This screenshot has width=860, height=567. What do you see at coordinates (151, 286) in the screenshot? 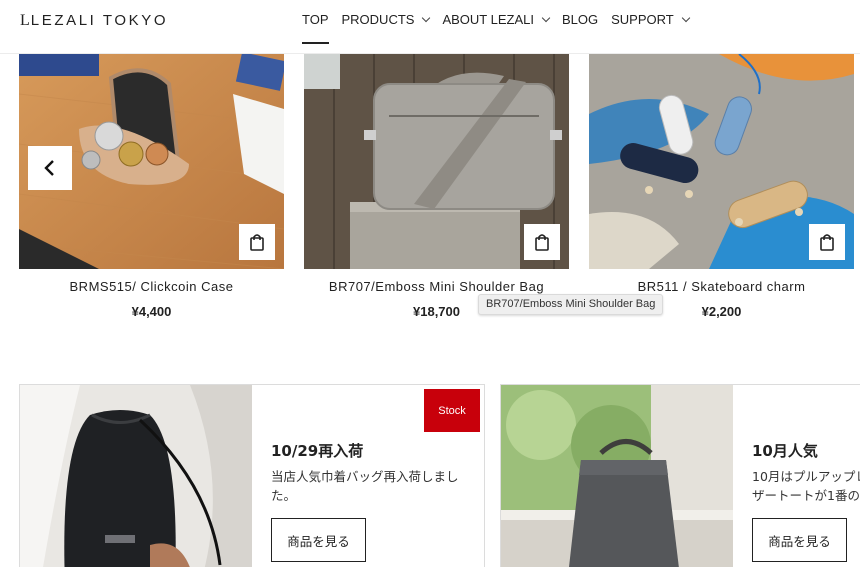
I see `product-name: BRMS515/ Clickcoin Case` at bounding box center [151, 286].